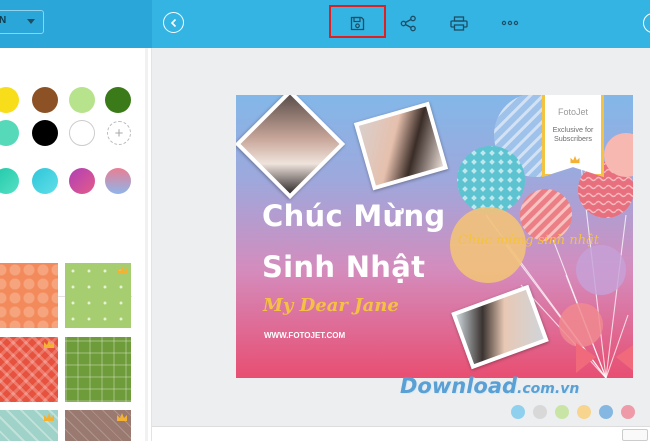  I want to click on gradient-swatch-cyan, so click(45, 181).